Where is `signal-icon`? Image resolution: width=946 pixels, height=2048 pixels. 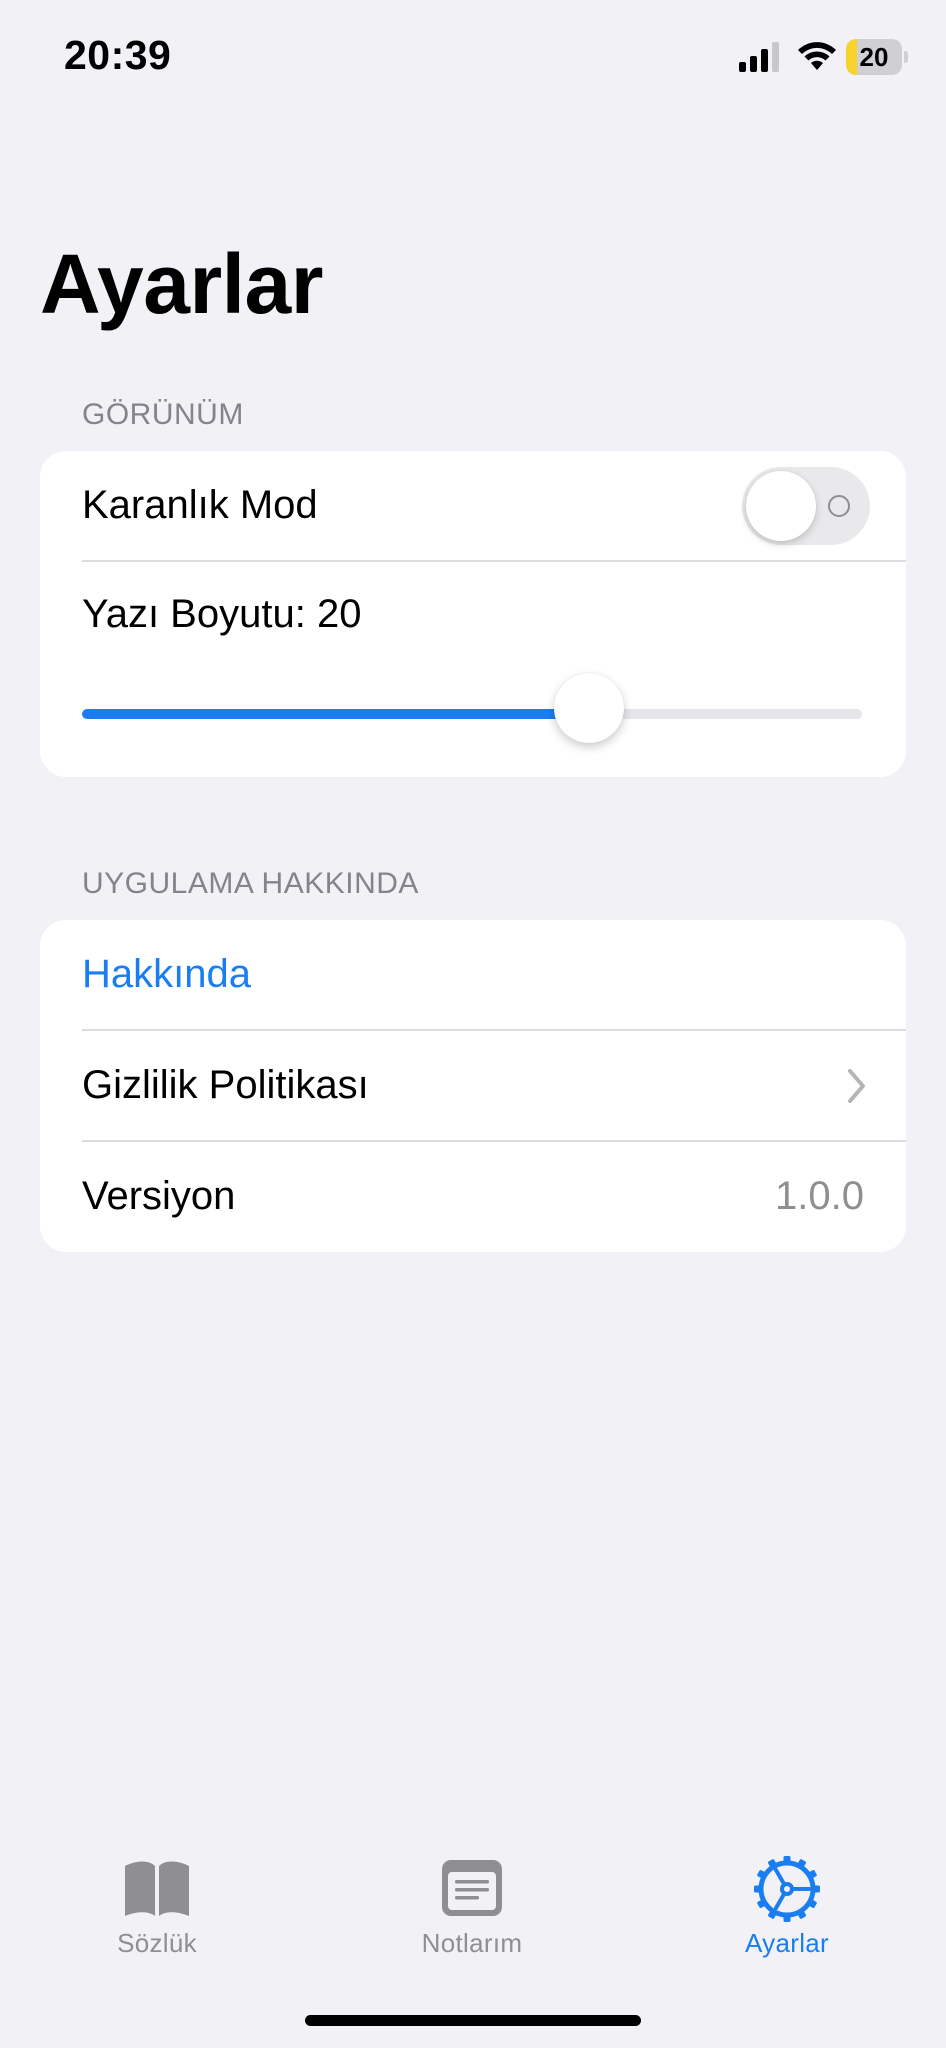 signal-icon is located at coordinates (759, 57).